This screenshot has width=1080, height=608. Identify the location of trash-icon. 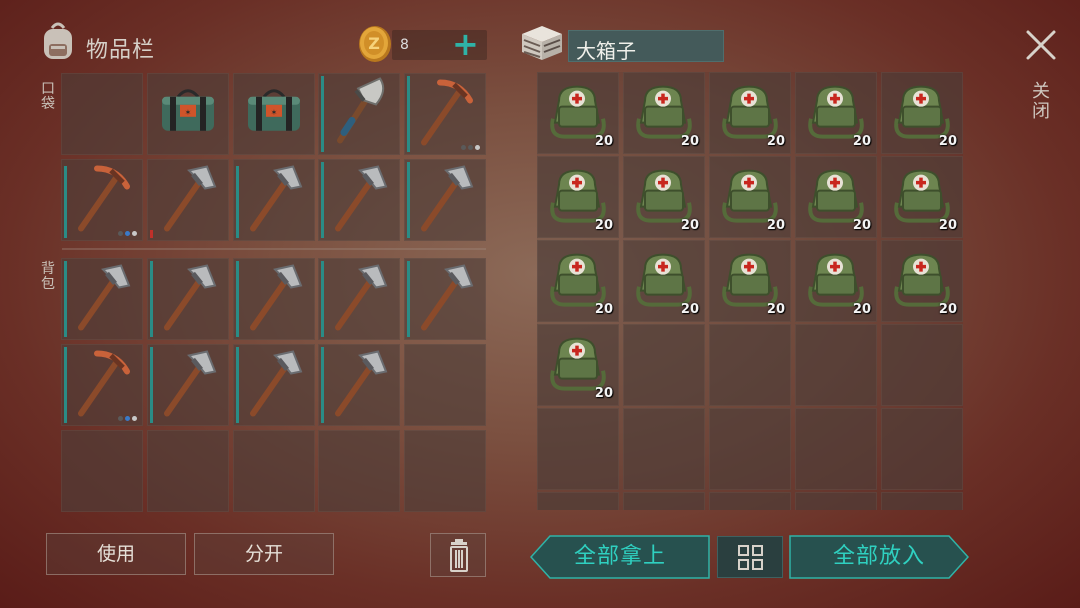
(459, 555).